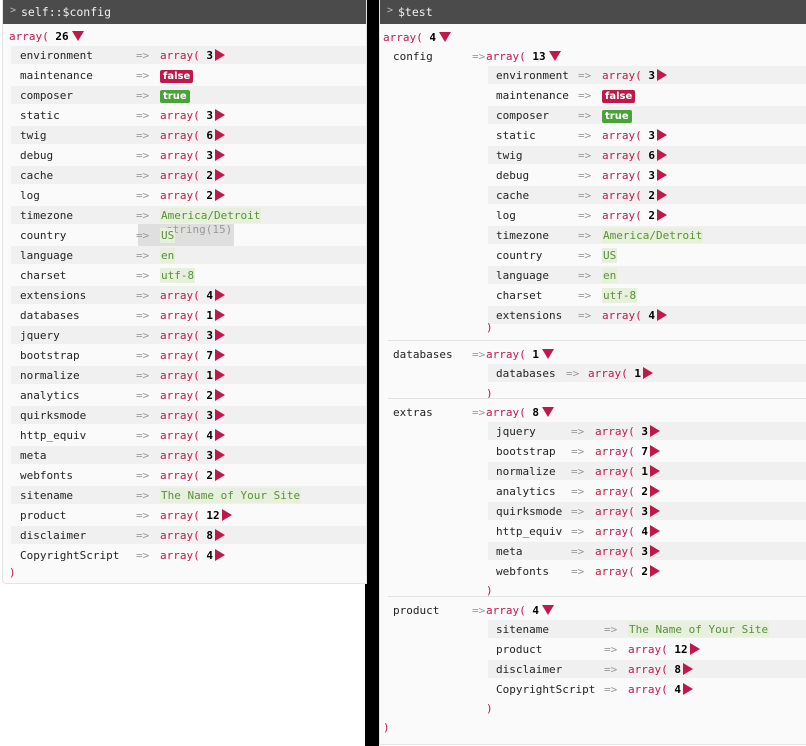 This screenshot has height=746, width=806. What do you see at coordinates (523, 57) in the screenshot?
I see `group-array-head: array( 13` at bounding box center [523, 57].